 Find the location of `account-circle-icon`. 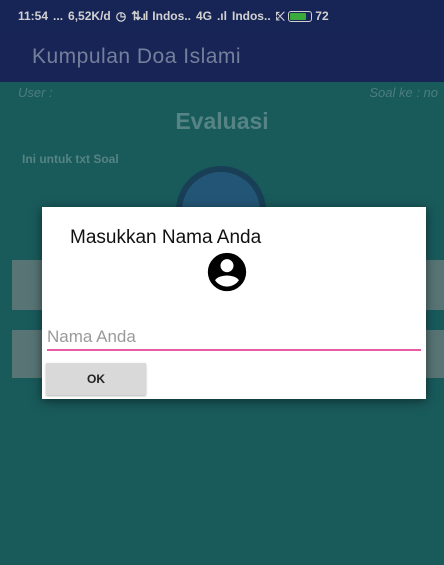

account-circle-icon is located at coordinates (227, 272).